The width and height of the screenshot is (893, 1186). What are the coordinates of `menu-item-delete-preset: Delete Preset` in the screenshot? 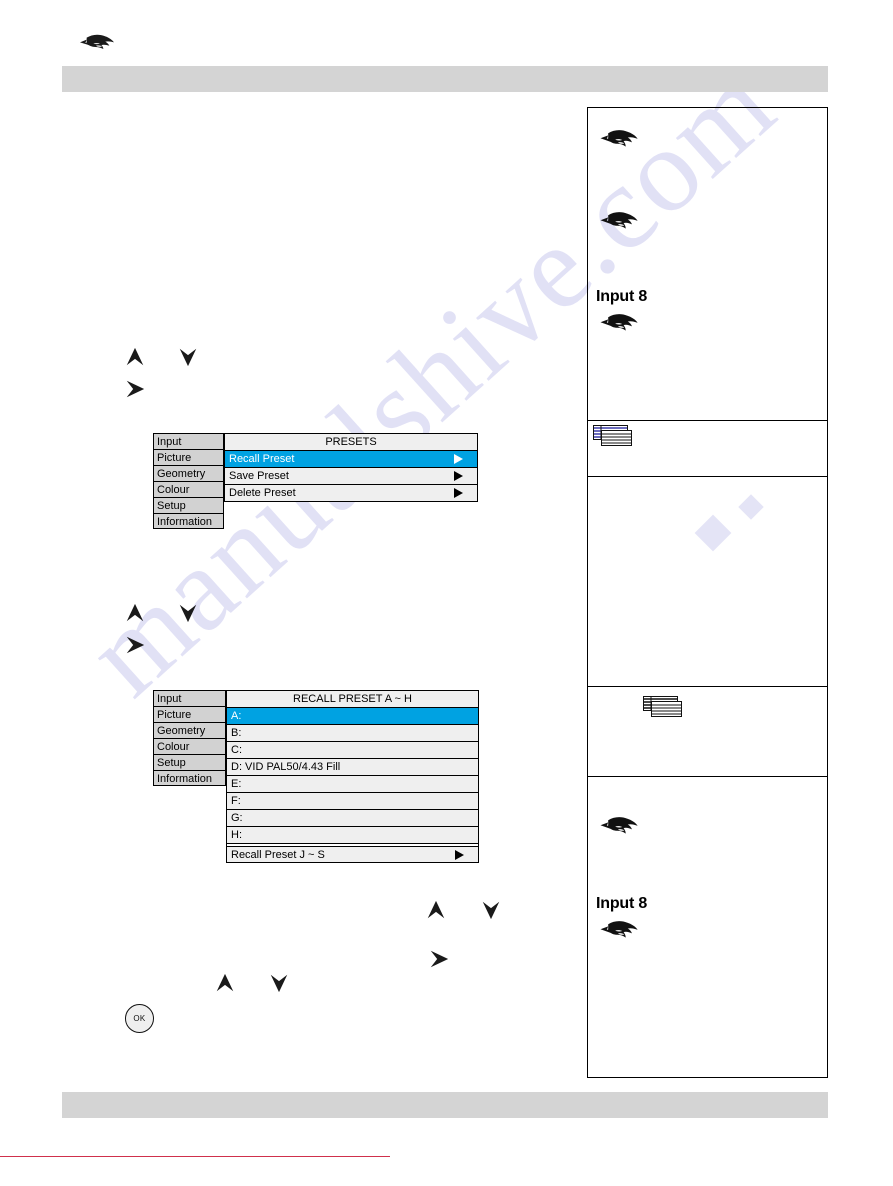 It's located at (351, 493).